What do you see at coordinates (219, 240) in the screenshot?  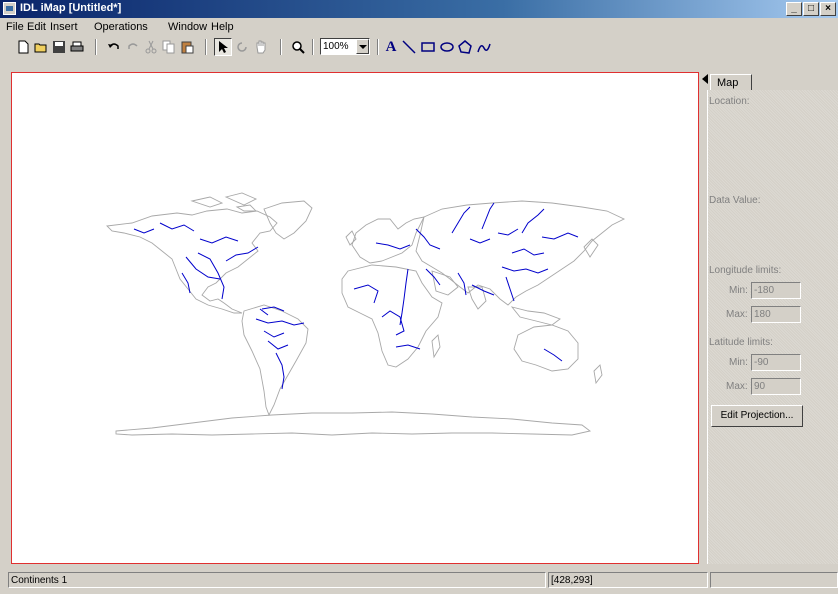 I see `river-nelson` at bounding box center [219, 240].